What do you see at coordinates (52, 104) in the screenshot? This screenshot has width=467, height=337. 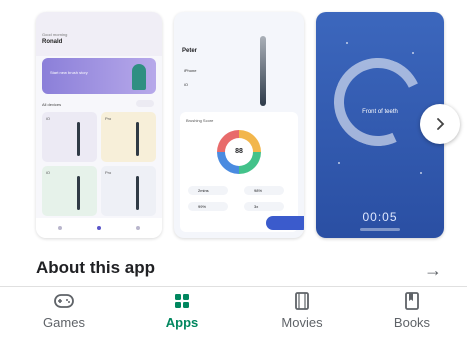 I see `devices-label: All devices` at bounding box center [52, 104].